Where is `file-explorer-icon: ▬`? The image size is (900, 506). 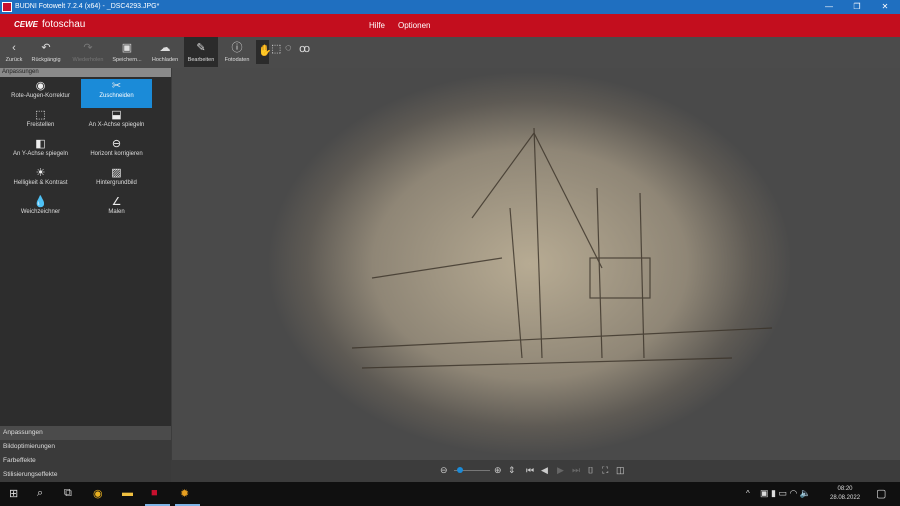 file-explorer-icon: ▬ is located at coordinates (127, 493).